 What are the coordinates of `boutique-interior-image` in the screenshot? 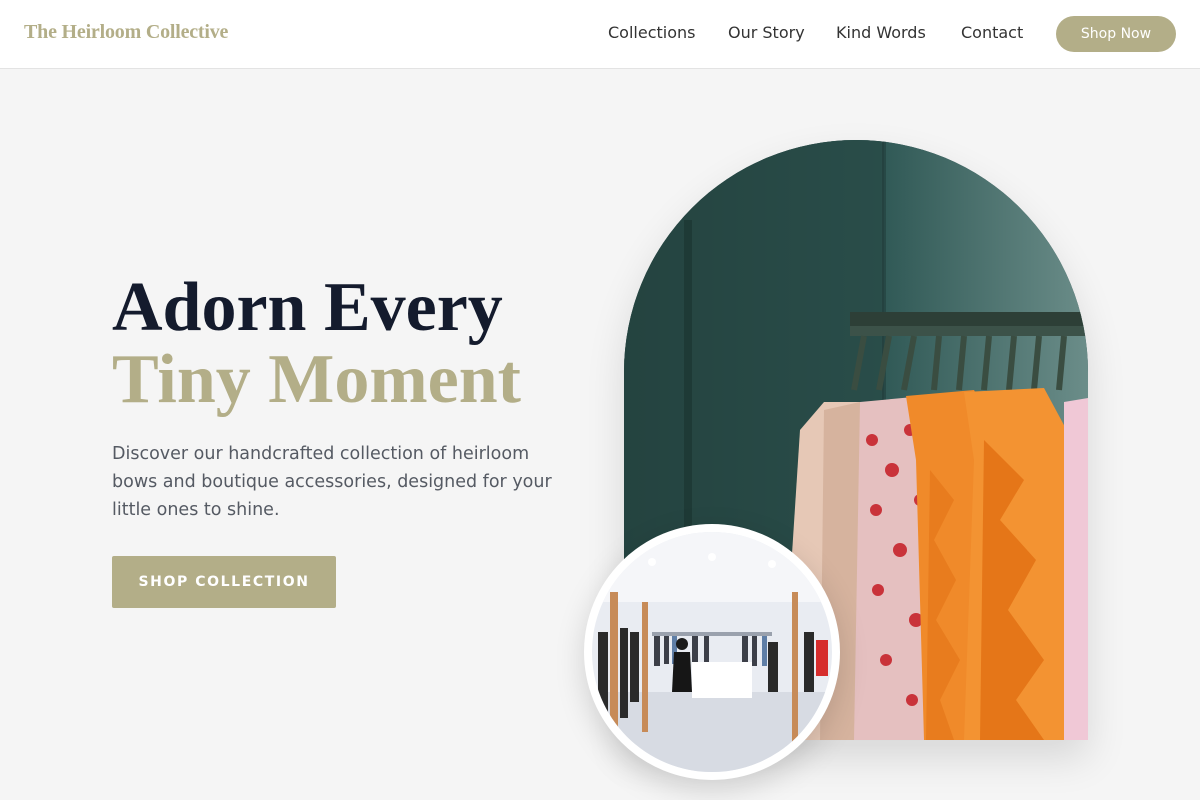 It's located at (712, 652).